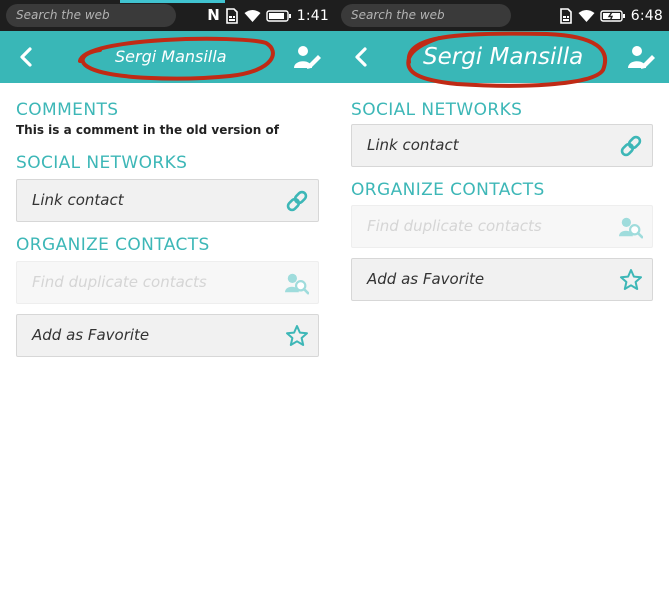 The height and width of the screenshot is (595, 669). I want to click on status-icons: N 1:41, so click(268, 15).